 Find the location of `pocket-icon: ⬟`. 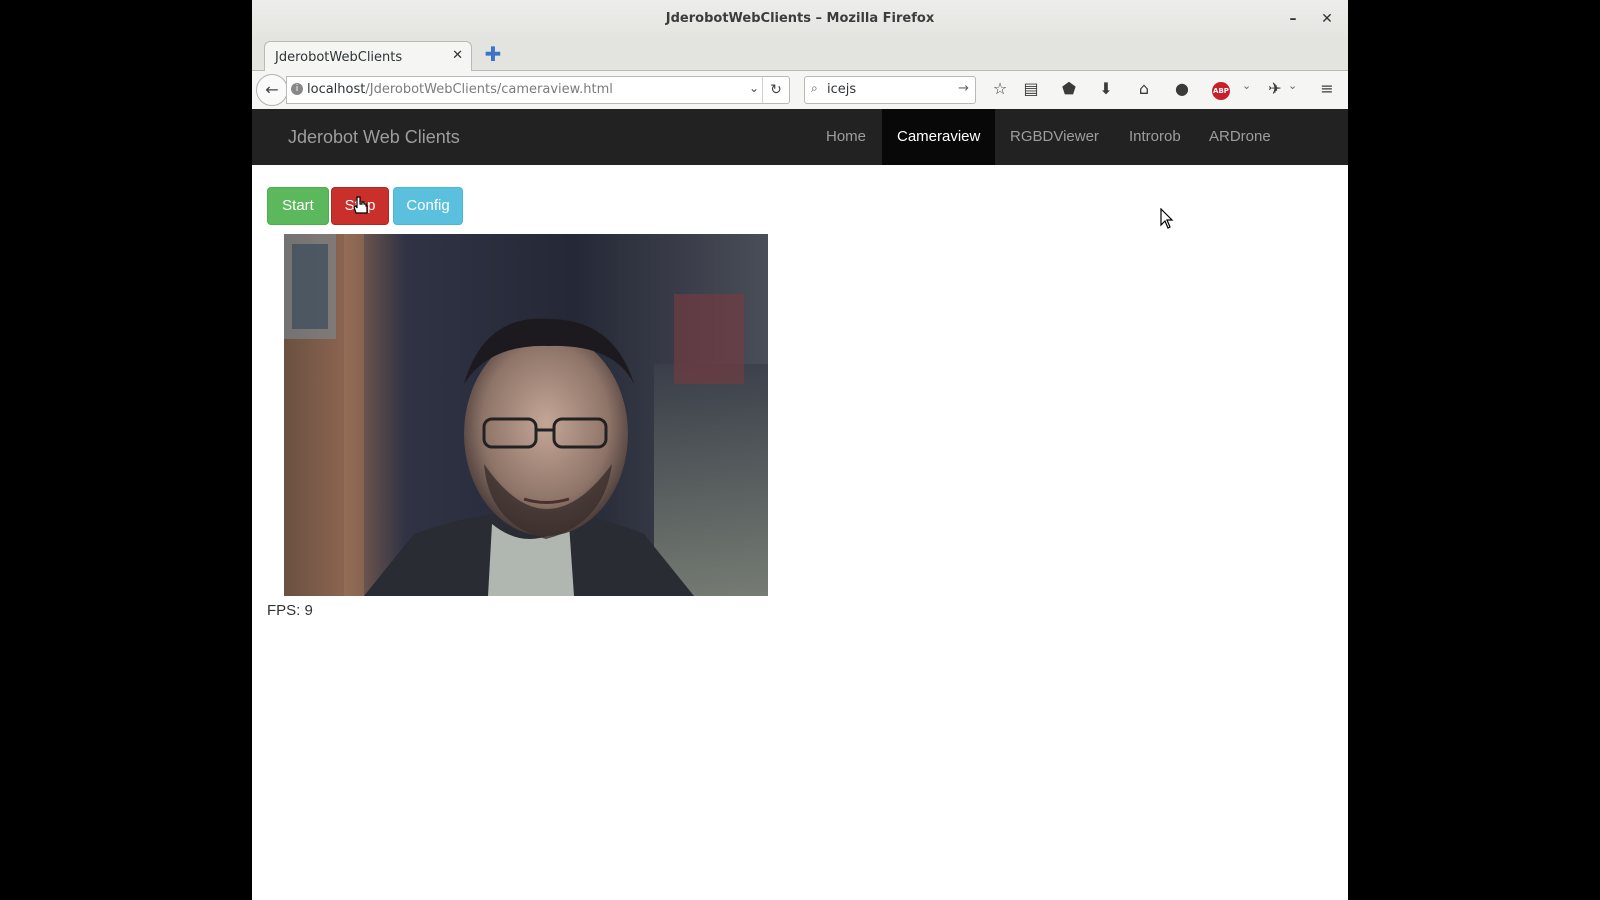

pocket-icon: ⬟ is located at coordinates (1069, 89).